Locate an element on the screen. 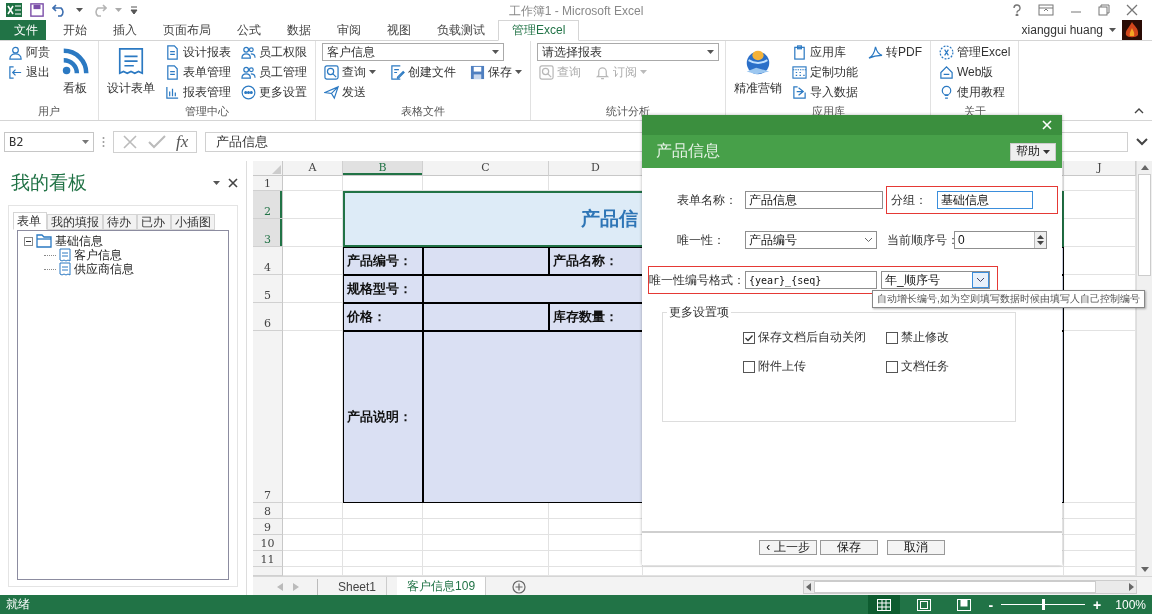 The width and height of the screenshot is (1152, 614). field-label: 唯一性： is located at coordinates (701, 240).